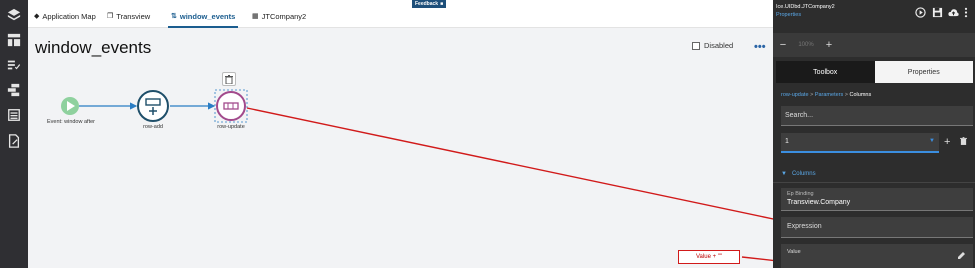  Describe the element at coordinates (231, 127) in the screenshot. I see `node-label-row-update: row-update` at that location.